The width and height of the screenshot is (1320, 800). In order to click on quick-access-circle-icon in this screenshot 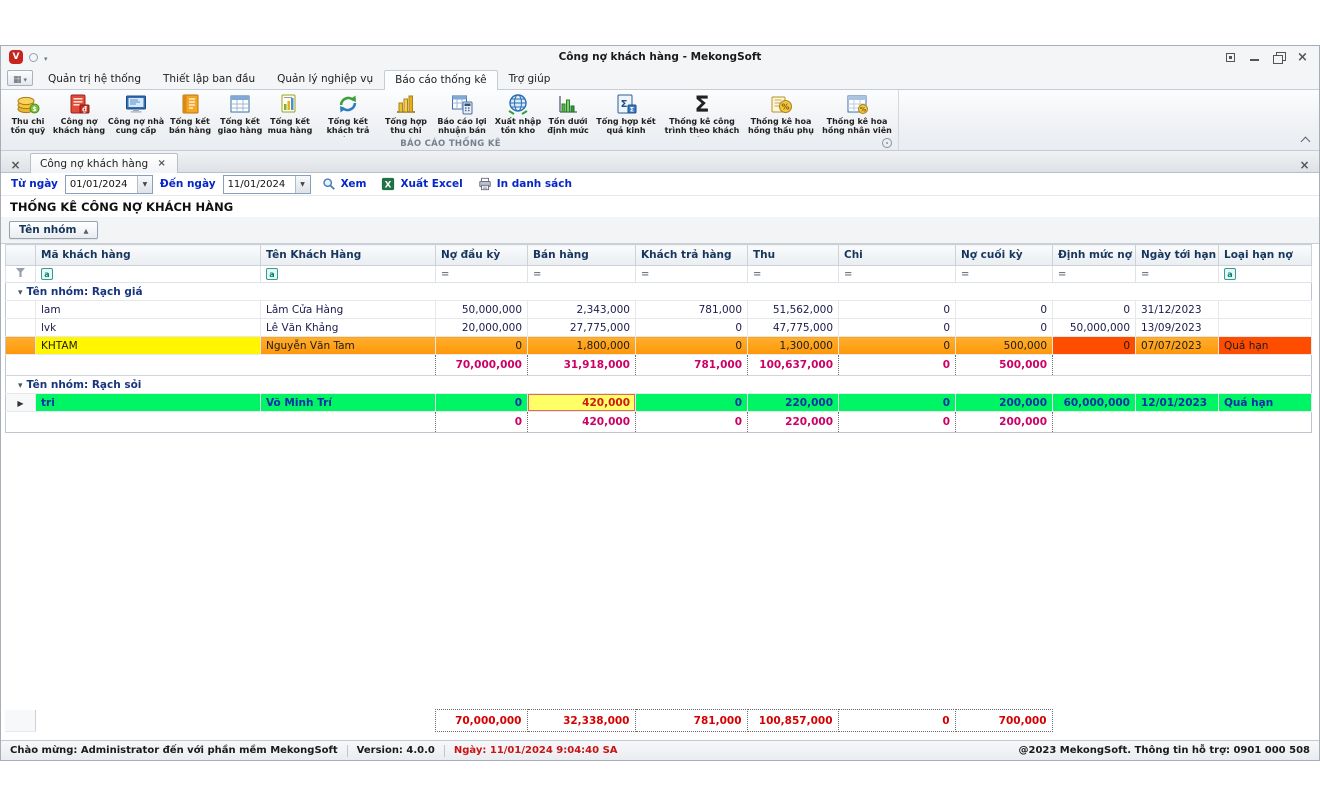, I will do `click(33, 57)`.